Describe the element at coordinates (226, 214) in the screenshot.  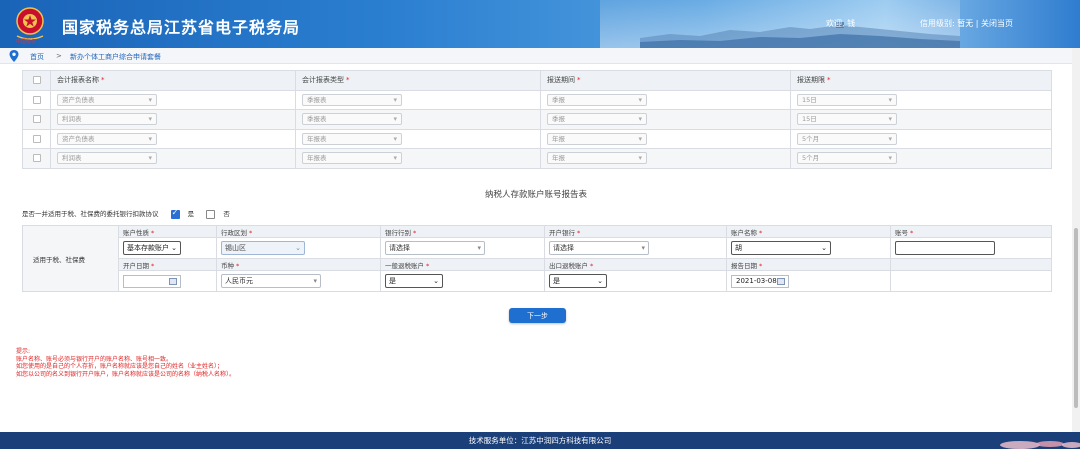
I see `agreement-no-label: 否` at that location.